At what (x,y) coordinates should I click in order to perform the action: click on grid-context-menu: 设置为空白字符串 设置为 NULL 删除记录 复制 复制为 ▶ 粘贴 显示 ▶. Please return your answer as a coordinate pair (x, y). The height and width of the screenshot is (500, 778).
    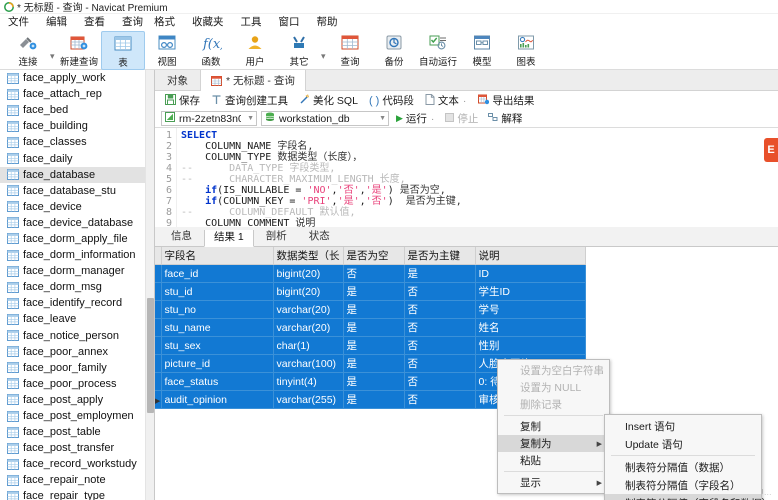
    Looking at the image, I should click on (553, 426).